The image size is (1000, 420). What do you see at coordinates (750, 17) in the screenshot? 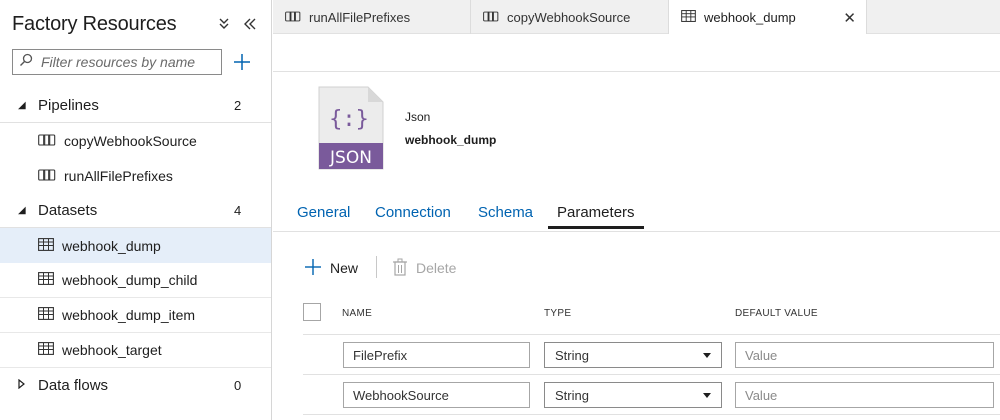
I see `tab-label: webhook_dump` at bounding box center [750, 17].